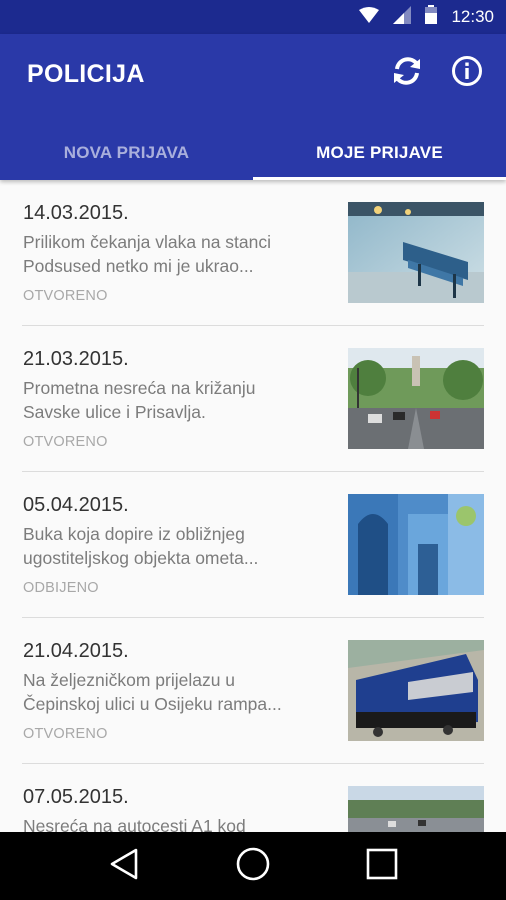 The width and height of the screenshot is (506, 900). I want to click on battery-icon, so click(431, 17).